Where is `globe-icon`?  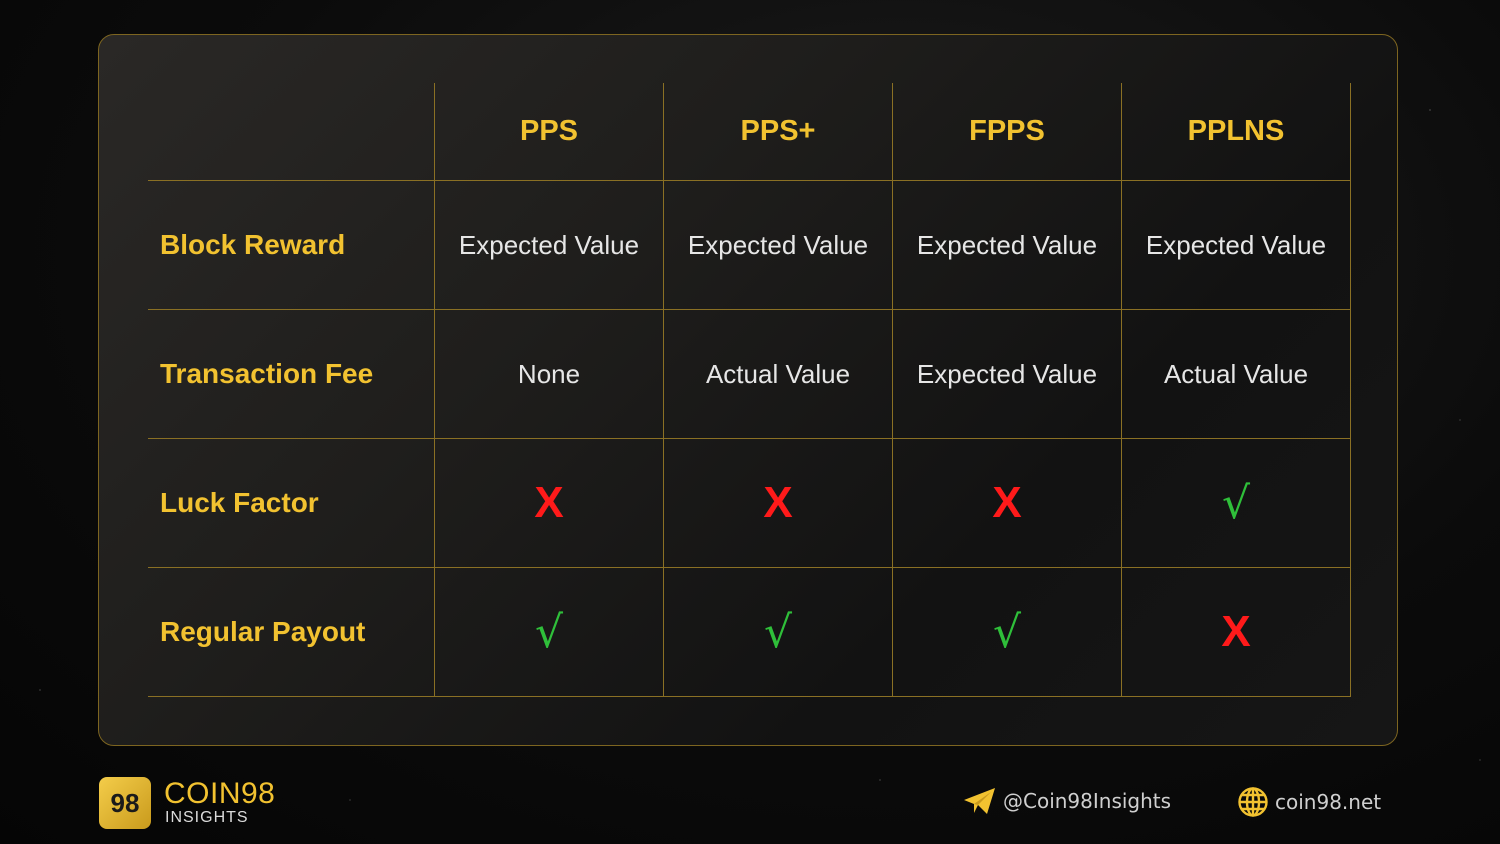
globe-icon is located at coordinates (1253, 802).